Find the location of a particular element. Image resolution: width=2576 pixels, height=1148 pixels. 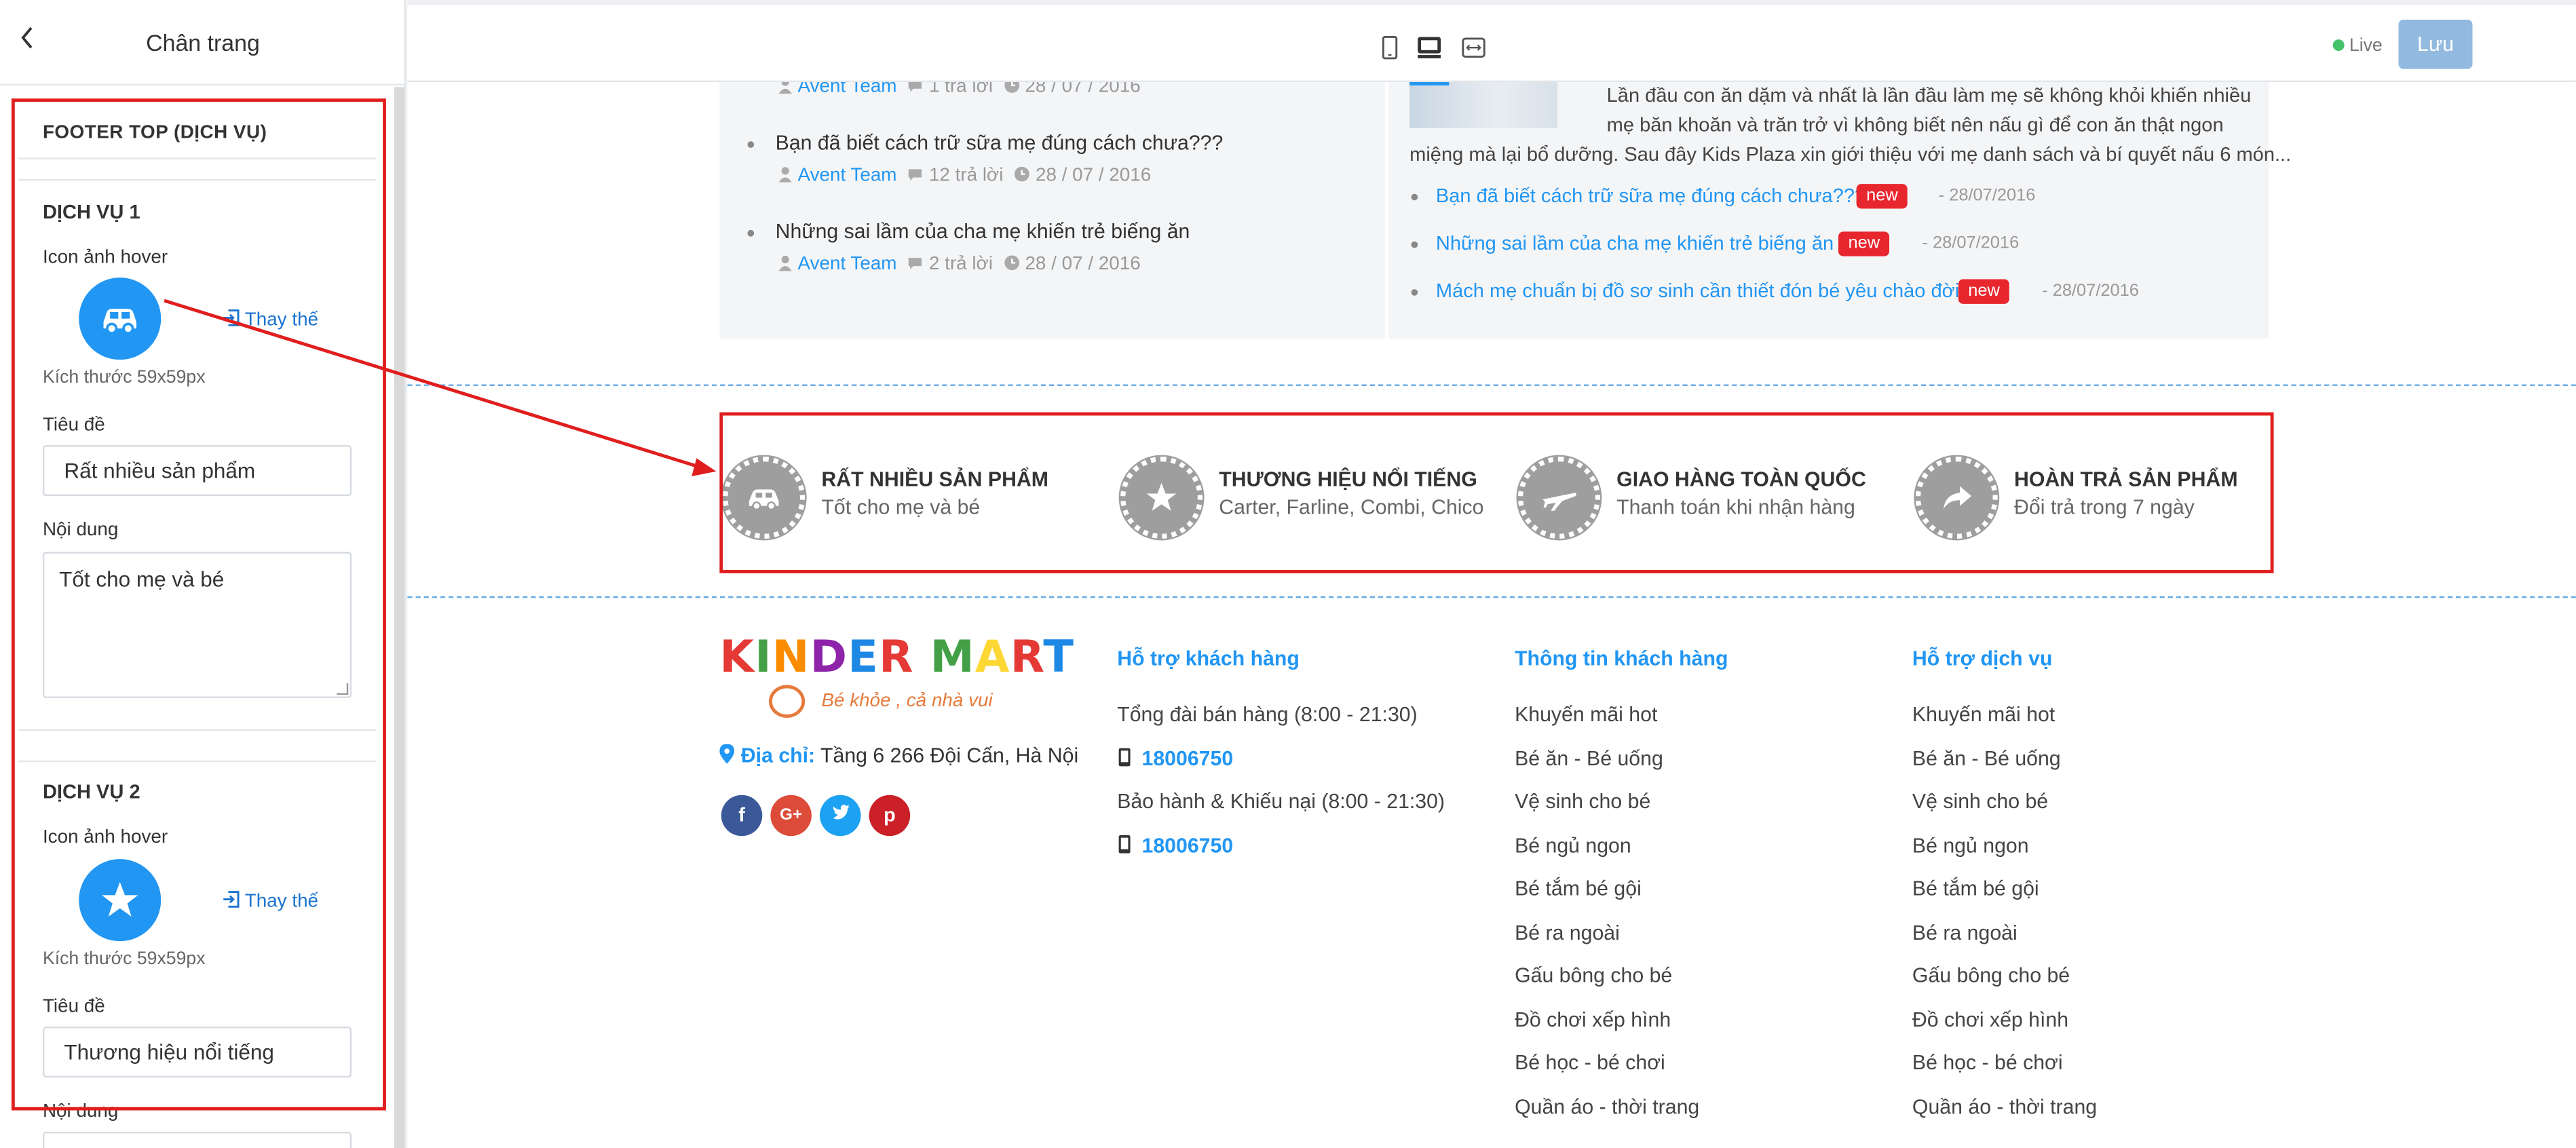

service-support-heading: Hỗ trợ dịch vụ is located at coordinates (1983, 658).